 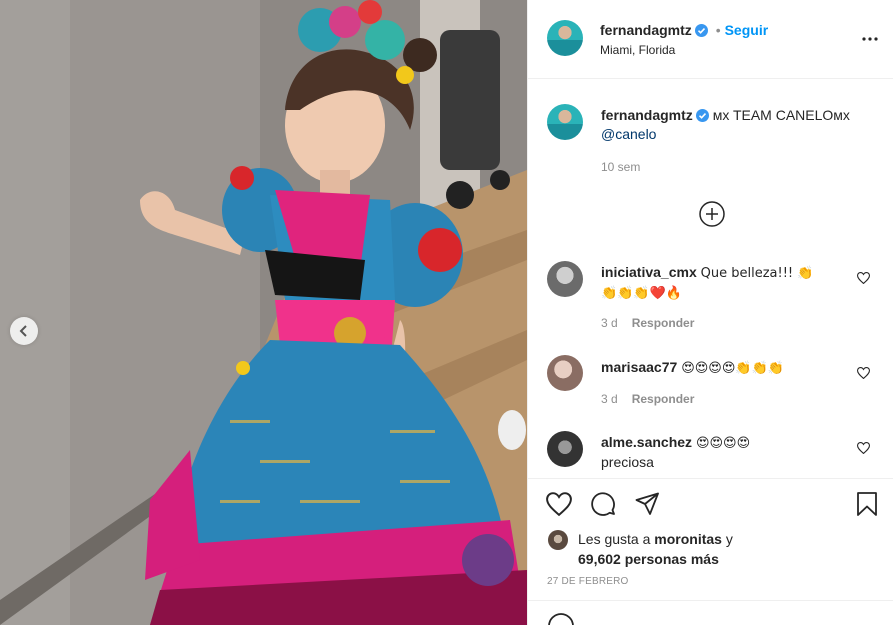 I want to click on caption-username: fernandagmtz, so click(x=647, y=115).